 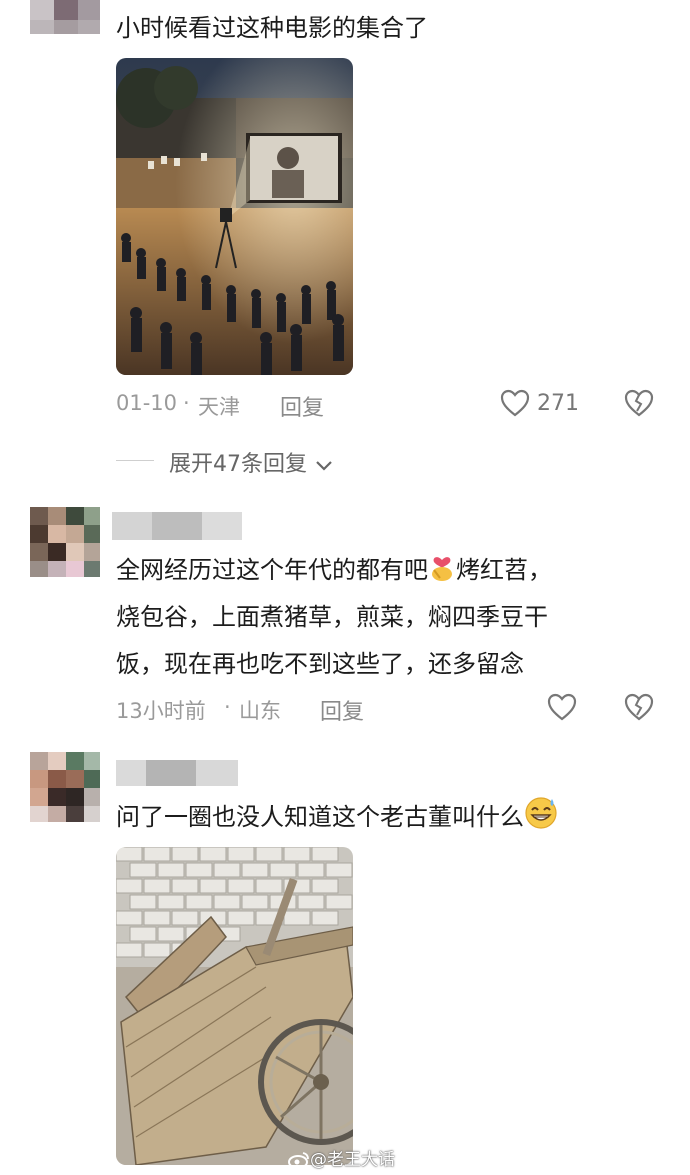 I want to click on expand-divider, so click(x=135, y=460).